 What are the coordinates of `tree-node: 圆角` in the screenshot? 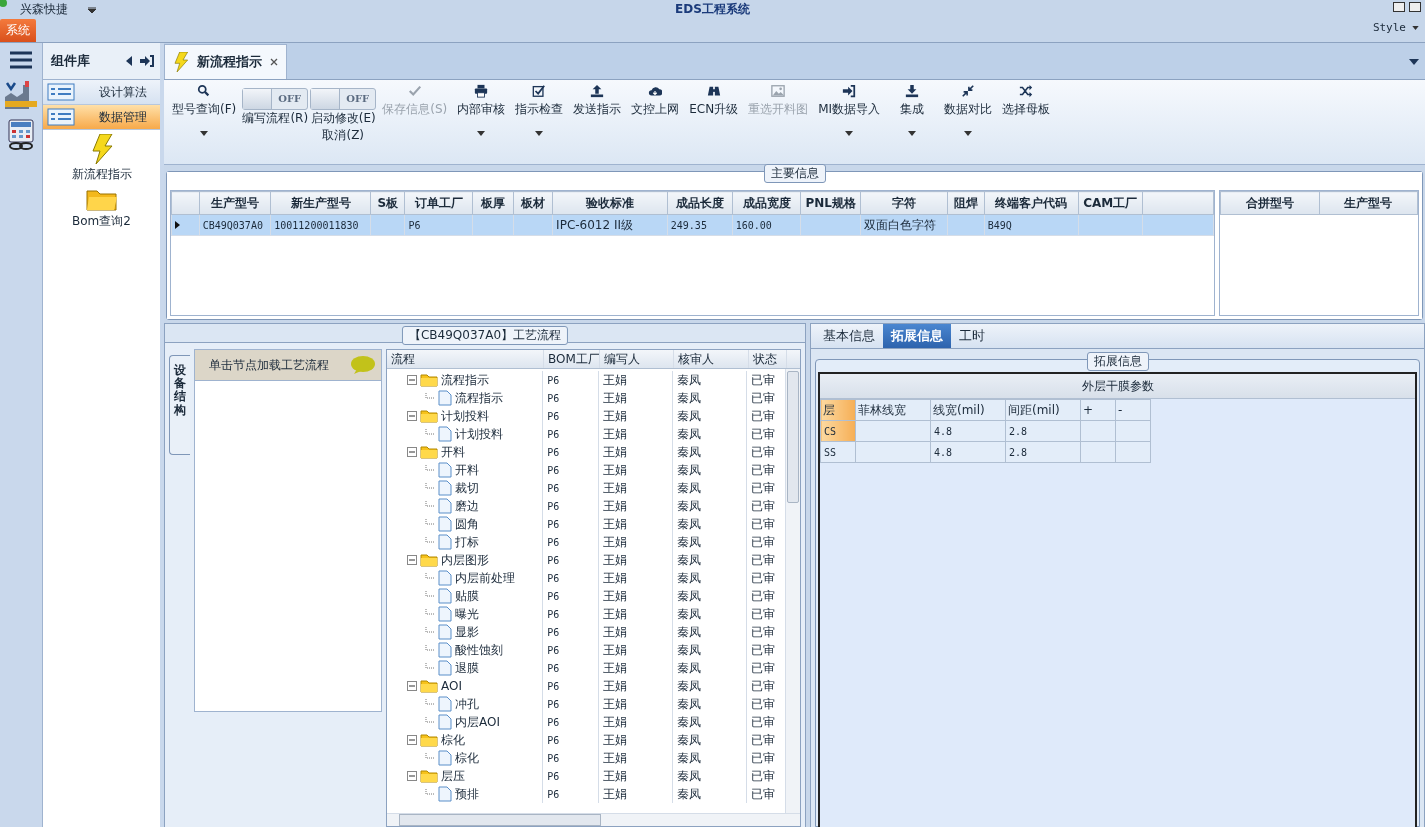 It's located at (452, 524).